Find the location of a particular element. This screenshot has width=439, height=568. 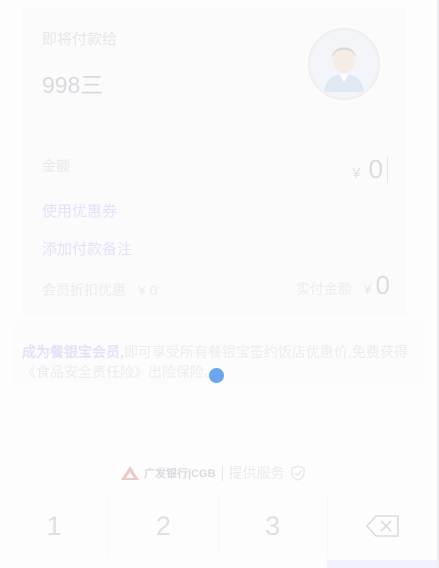

service-provider: 广发银行|CGB 提供服务 is located at coordinates (230, 473).